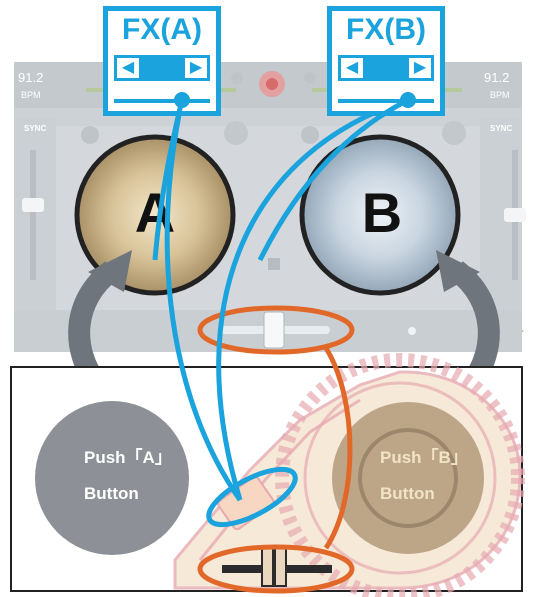  What do you see at coordinates (420, 68) in the screenshot?
I see `fx-b-right-arrow-icon: ▶` at bounding box center [420, 68].